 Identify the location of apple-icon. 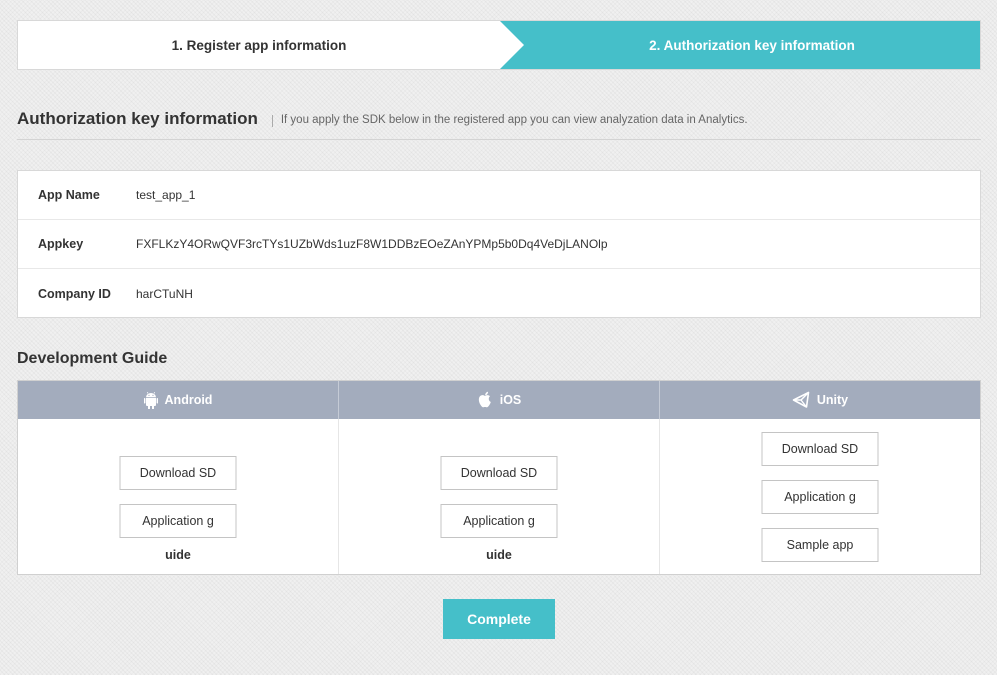
(485, 400).